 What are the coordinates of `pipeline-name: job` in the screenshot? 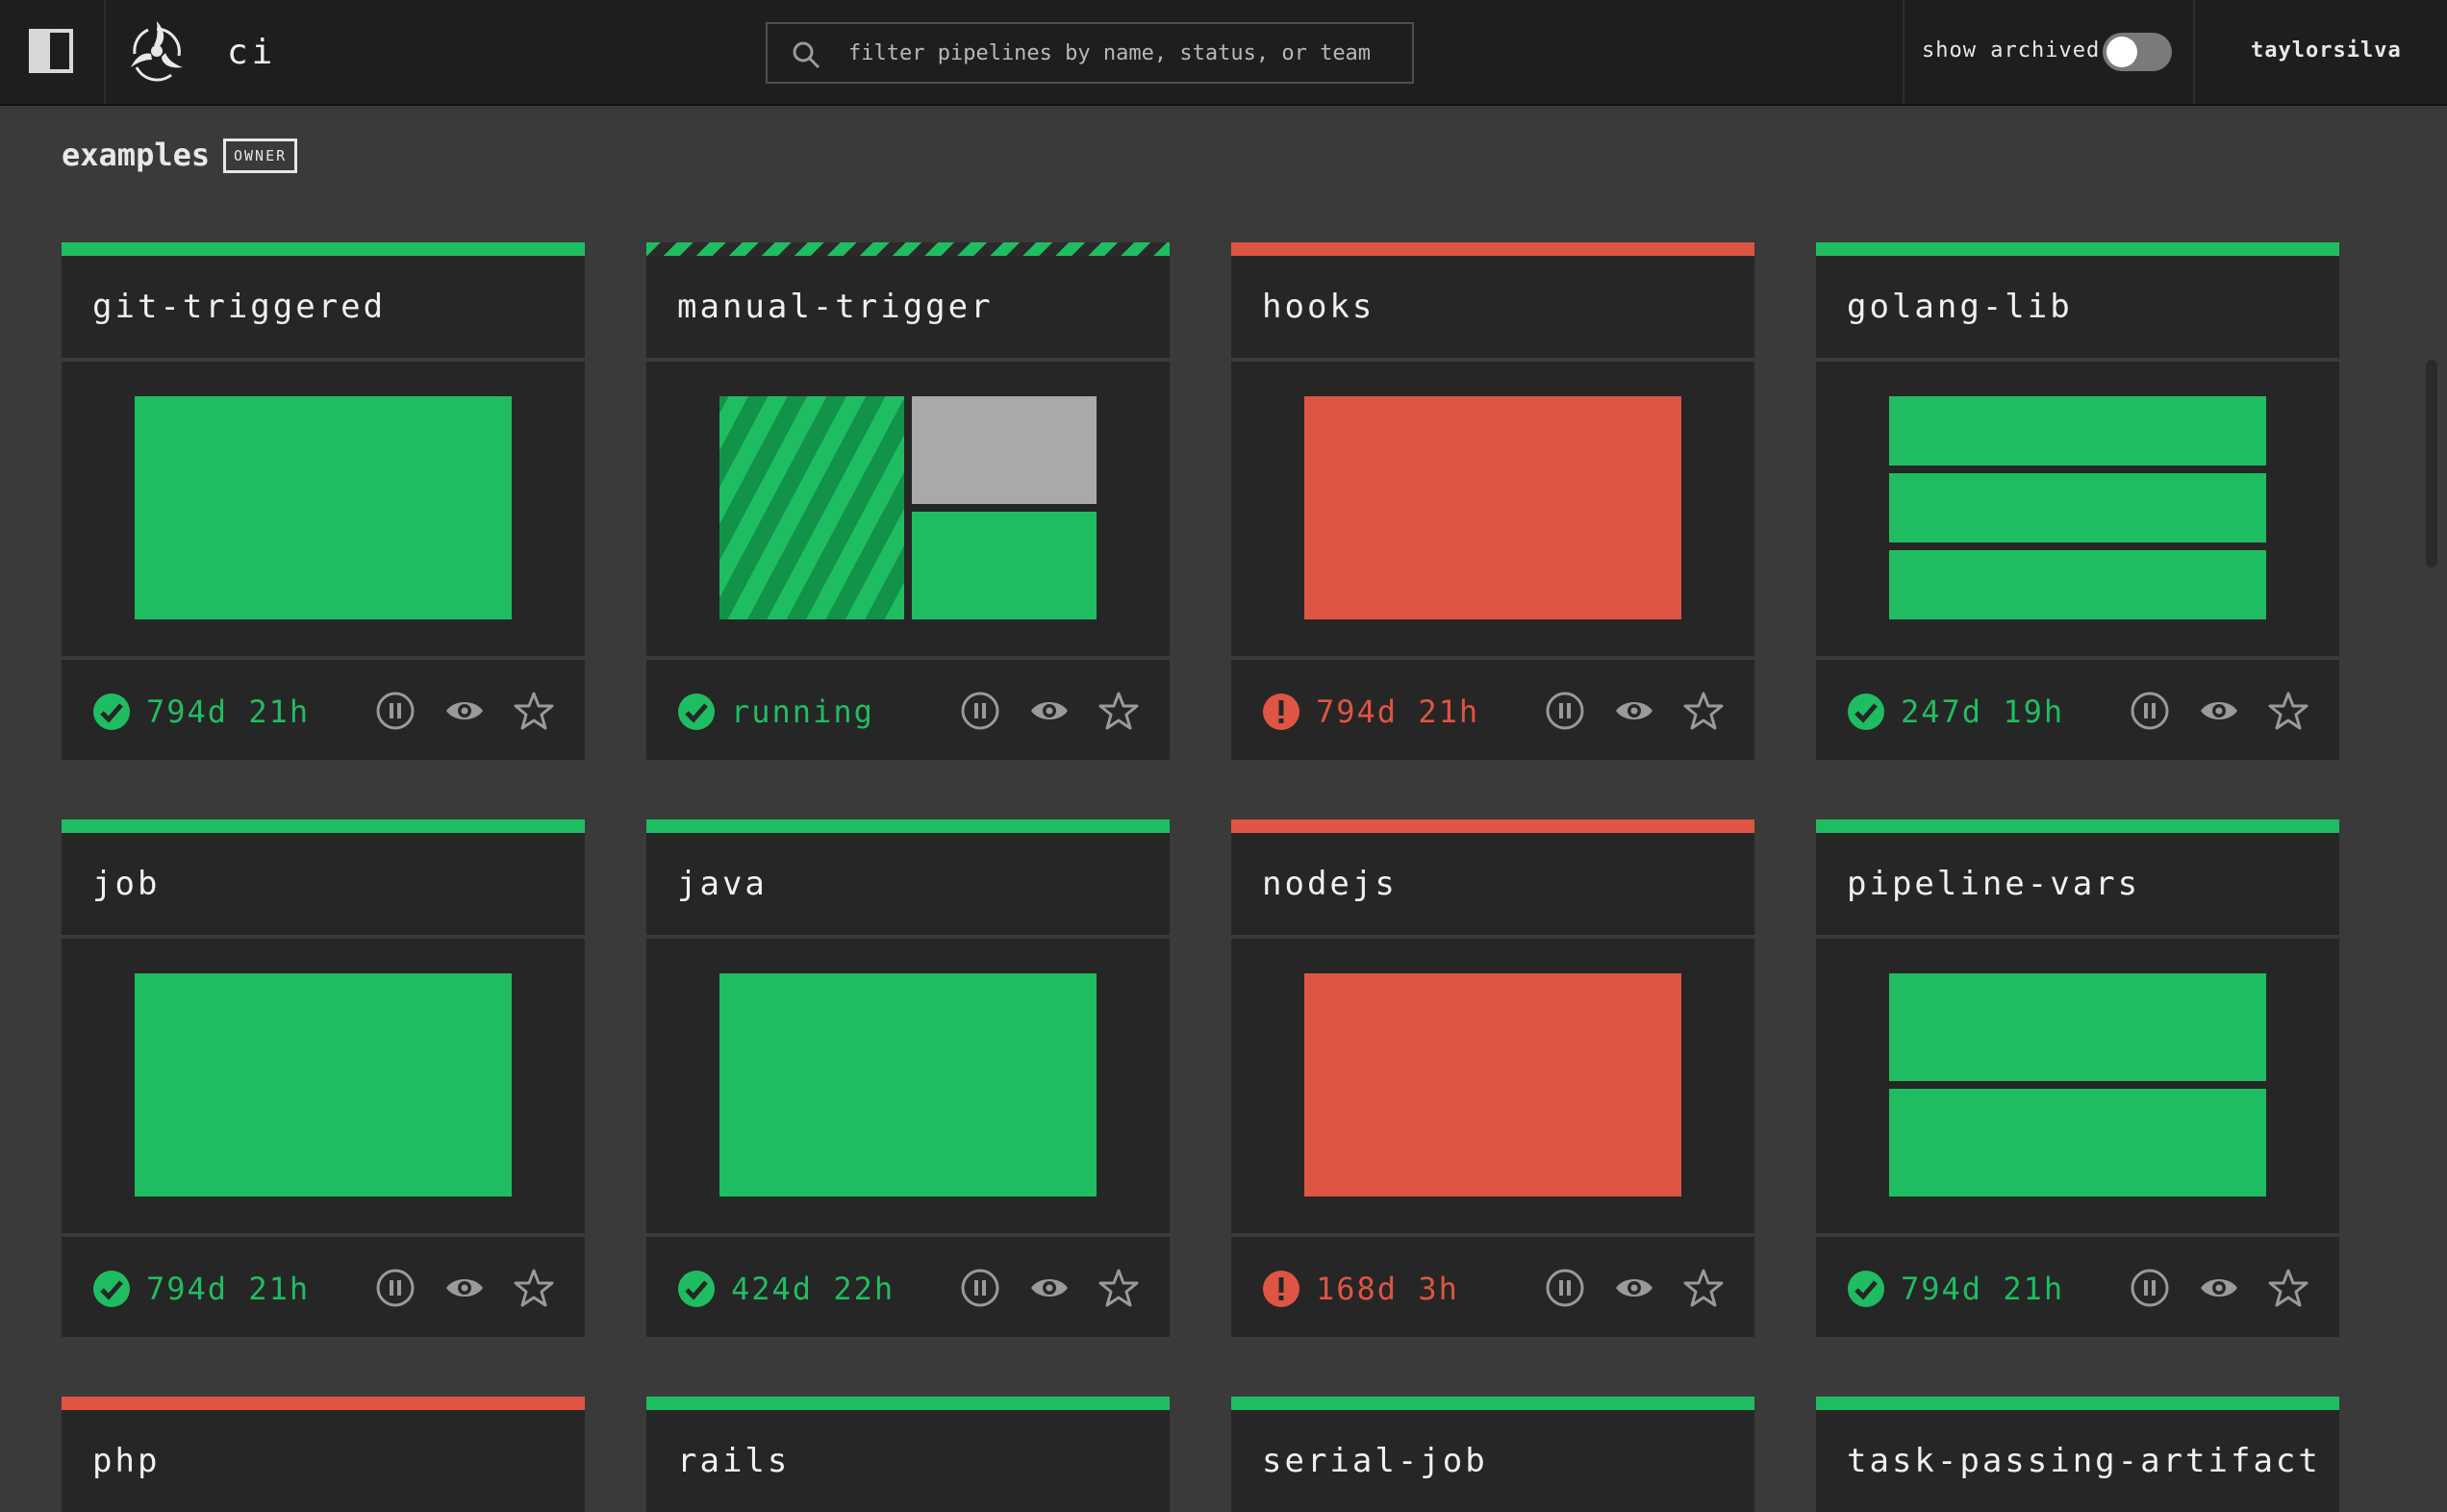 It's located at (126, 884).